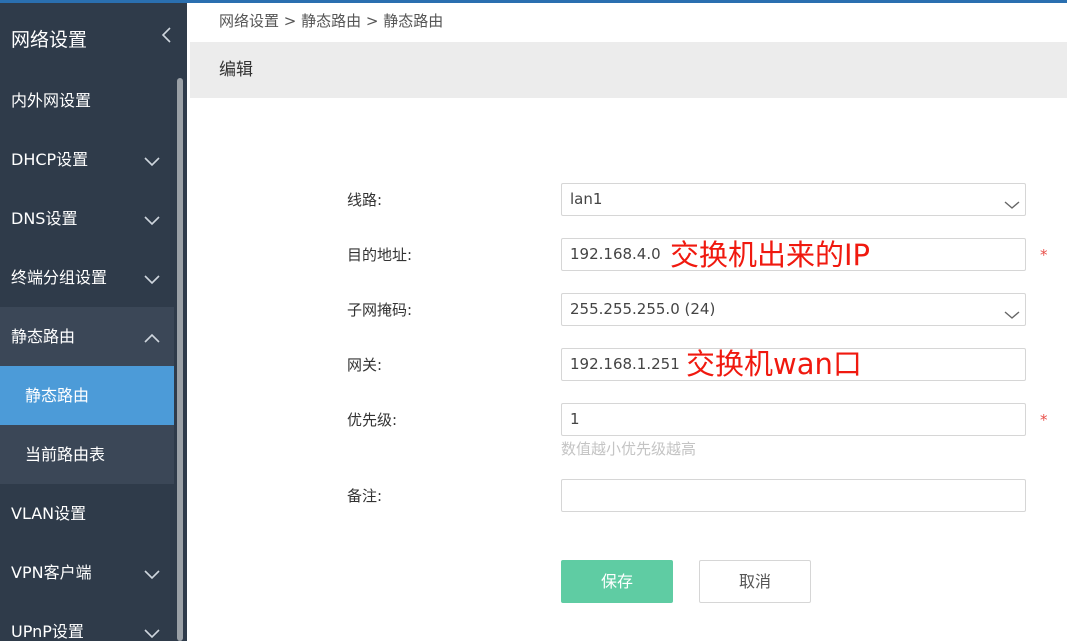 This screenshot has width=1067, height=641. What do you see at coordinates (49, 40) in the screenshot?
I see `sidebar-title: 网络设置` at bounding box center [49, 40].